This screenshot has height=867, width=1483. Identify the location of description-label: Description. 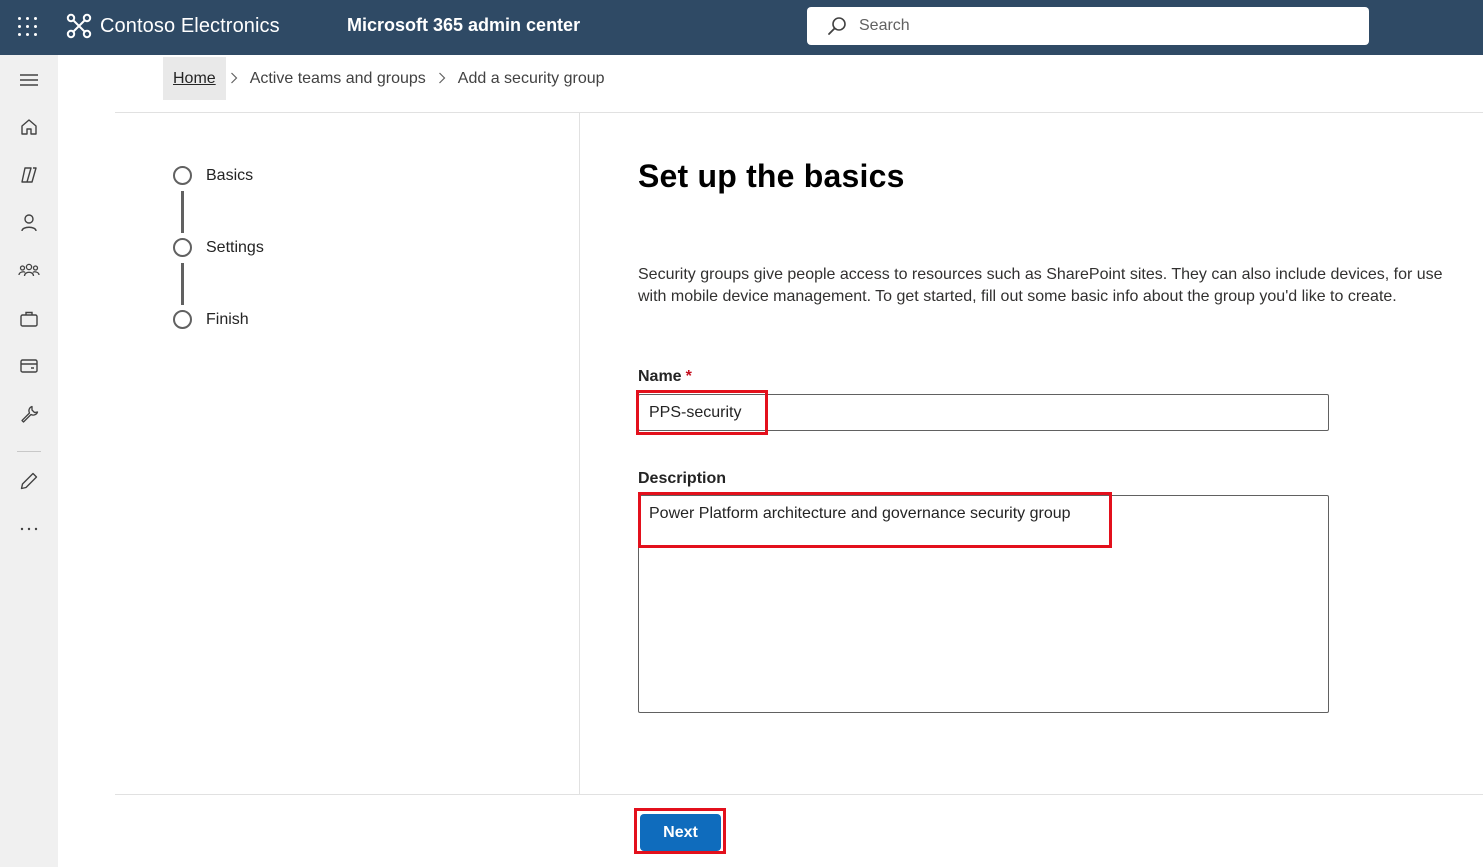
(682, 478).